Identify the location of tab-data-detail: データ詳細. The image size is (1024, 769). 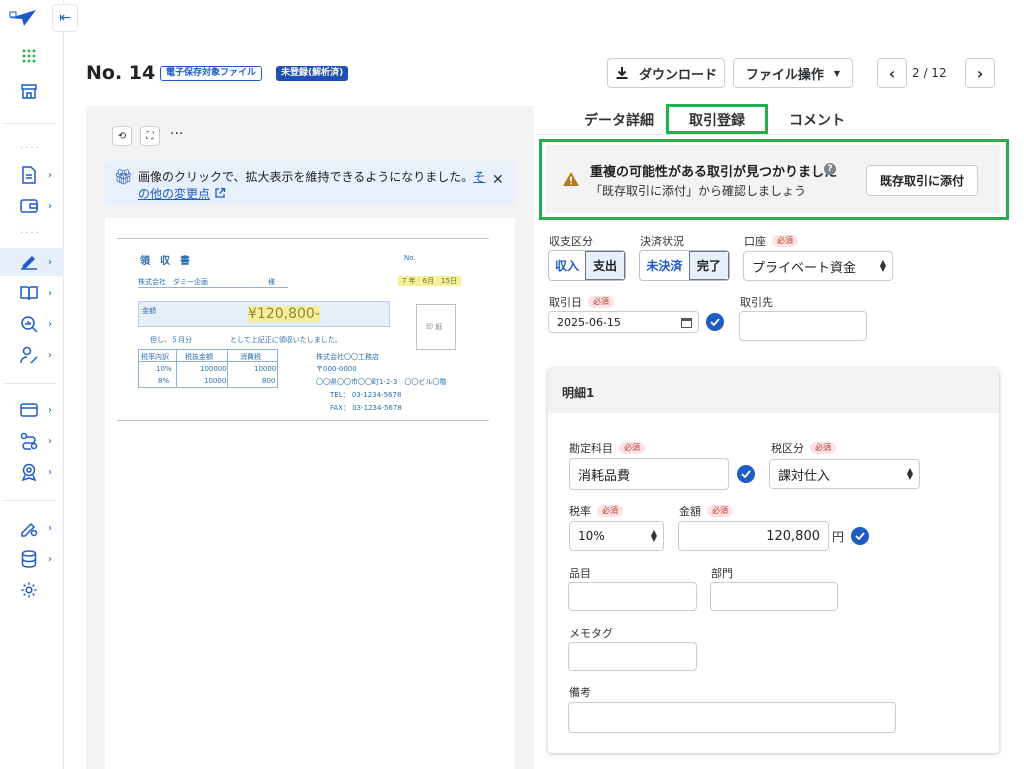
(619, 120).